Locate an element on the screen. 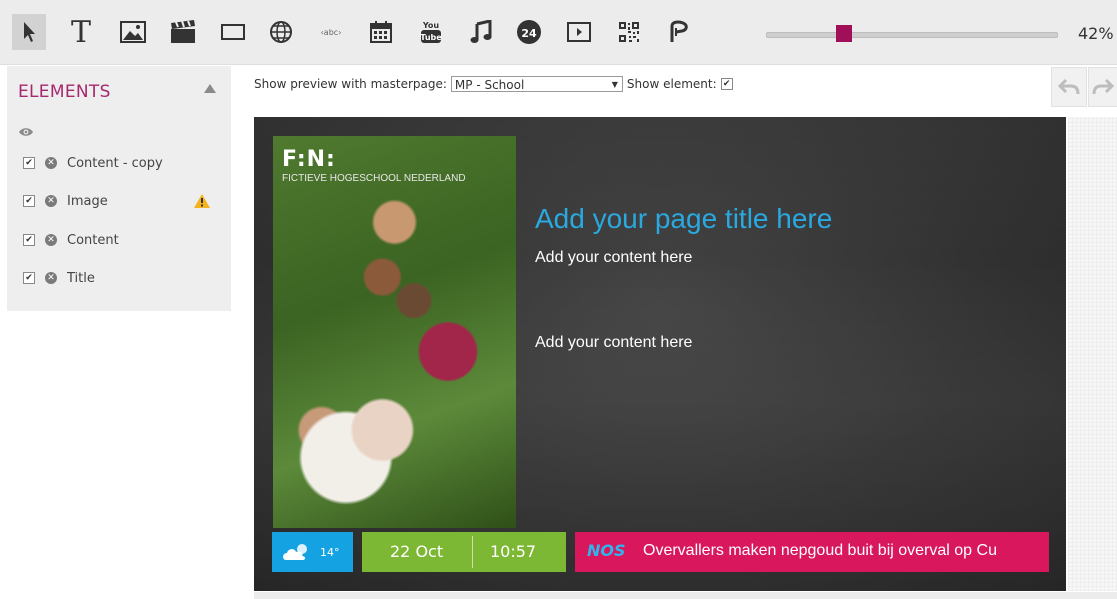  school-logo: F:N: is located at coordinates (309, 159).